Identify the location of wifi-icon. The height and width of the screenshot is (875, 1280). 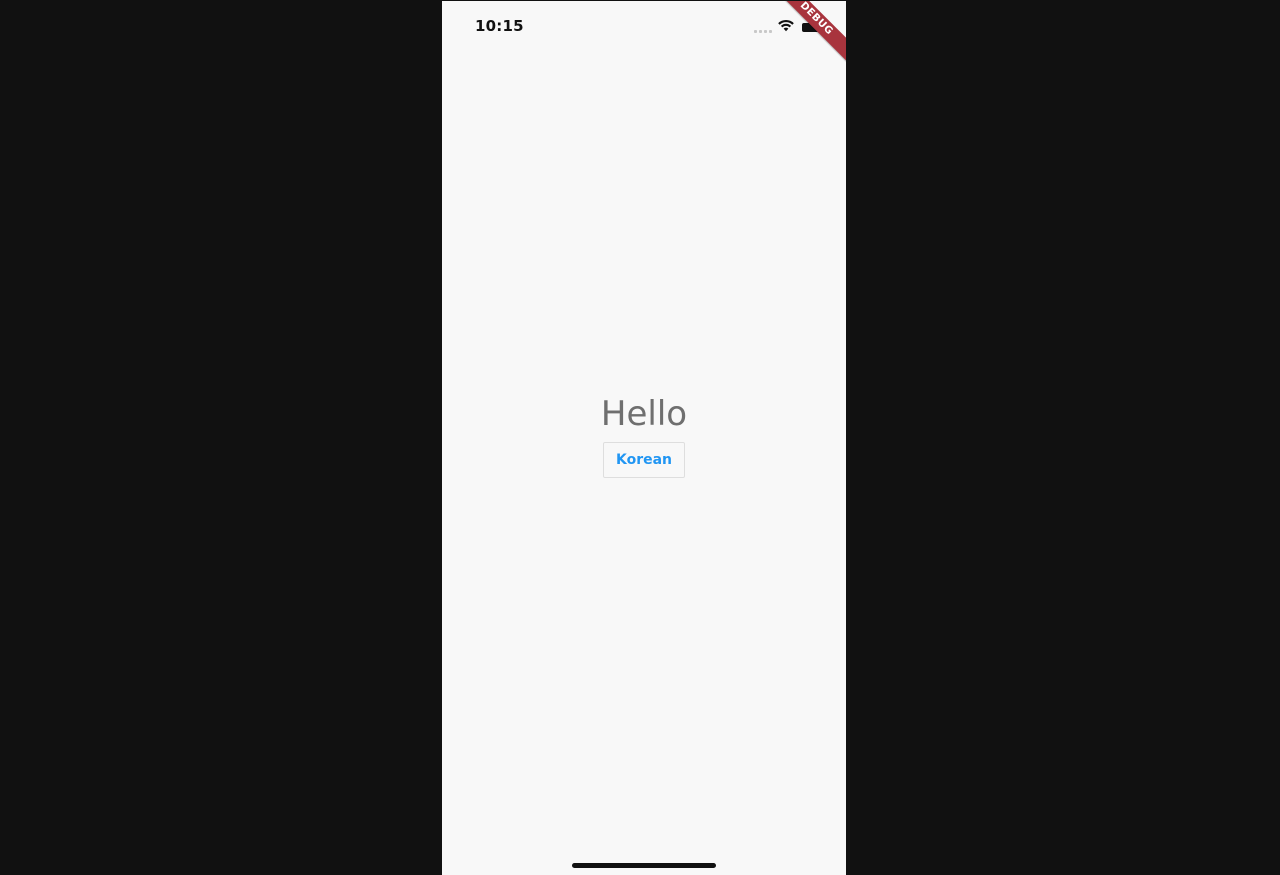
(786, 25).